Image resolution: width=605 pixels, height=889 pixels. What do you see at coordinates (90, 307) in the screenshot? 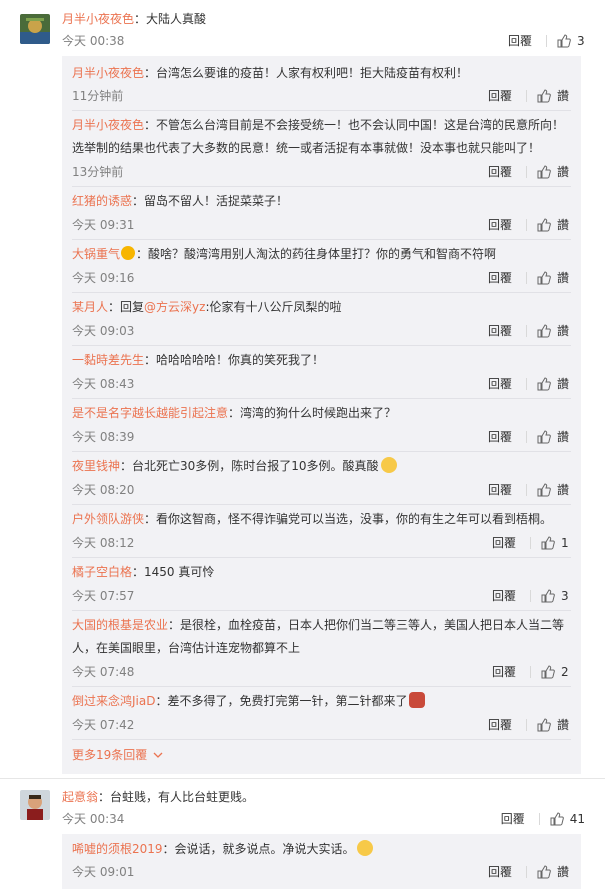
I see `reply-username: 某月人` at bounding box center [90, 307].